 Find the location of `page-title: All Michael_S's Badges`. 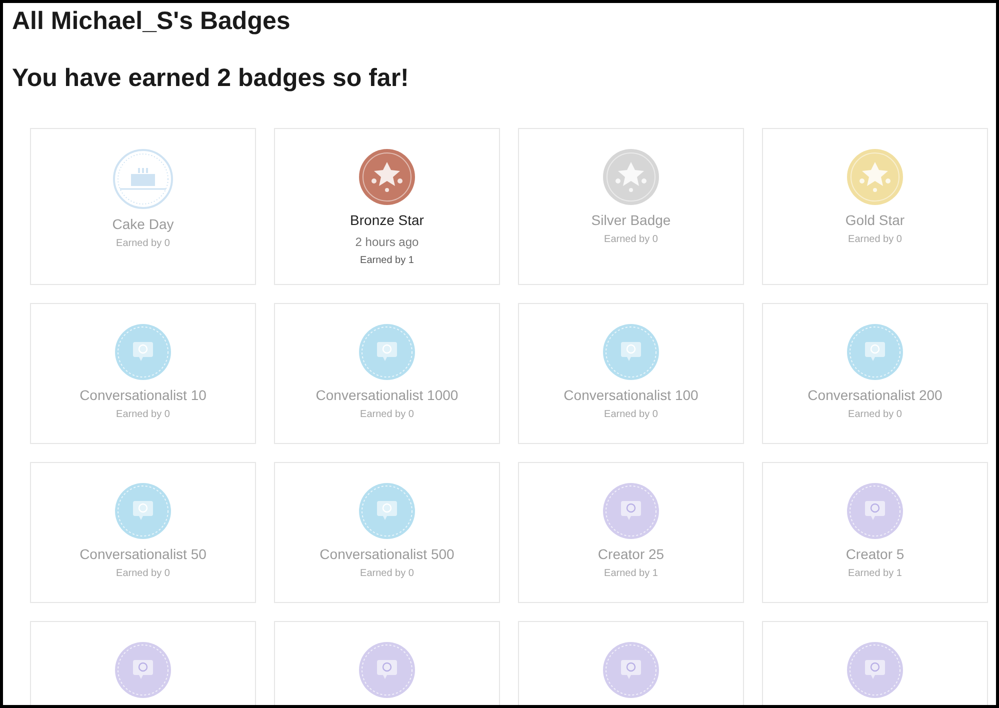

page-title: All Michael_S's Badges is located at coordinates (151, 21).